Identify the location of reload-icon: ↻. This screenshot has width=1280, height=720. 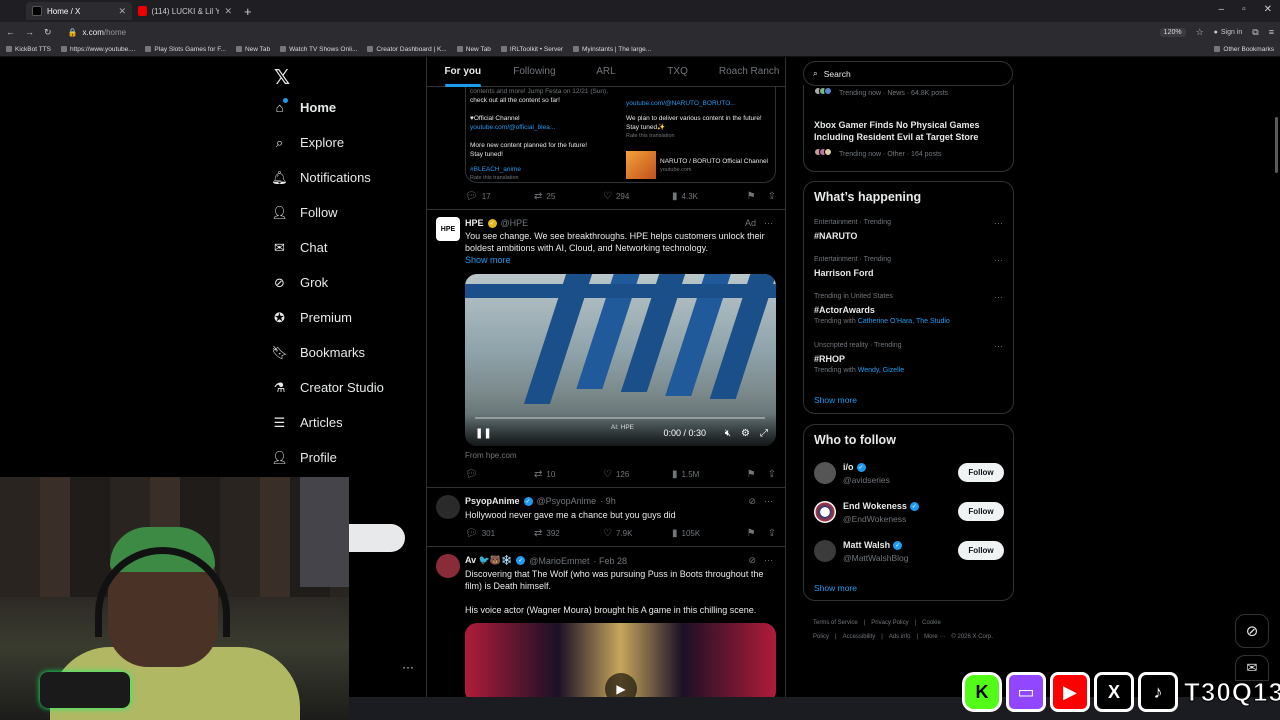
(48, 32).